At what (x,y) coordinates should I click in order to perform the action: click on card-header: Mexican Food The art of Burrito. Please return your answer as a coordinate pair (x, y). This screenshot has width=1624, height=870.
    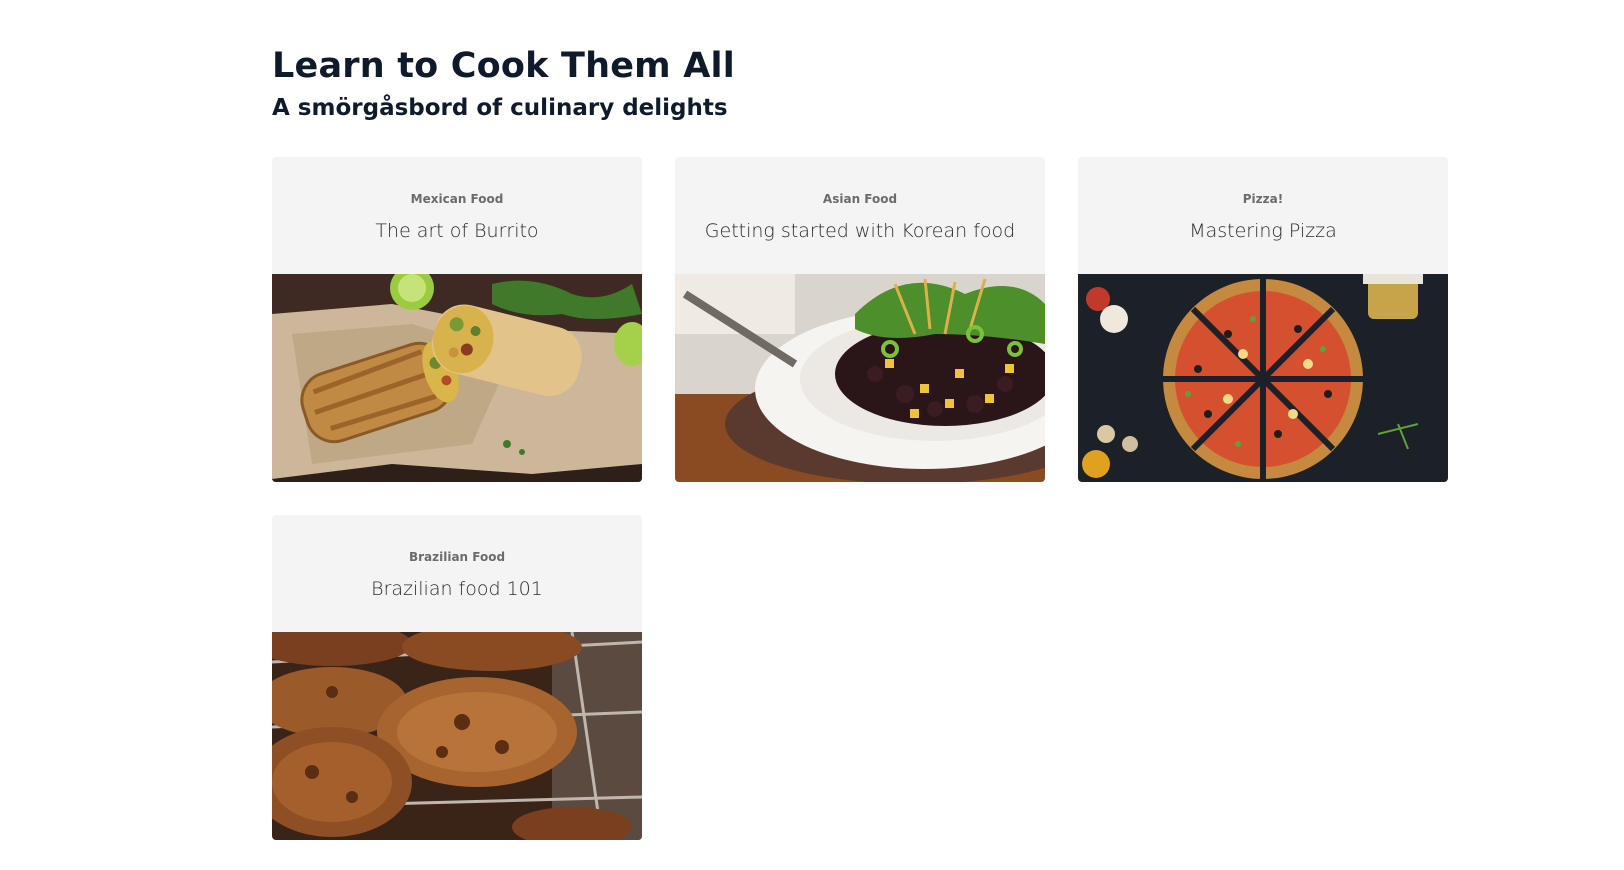
    Looking at the image, I should click on (457, 215).